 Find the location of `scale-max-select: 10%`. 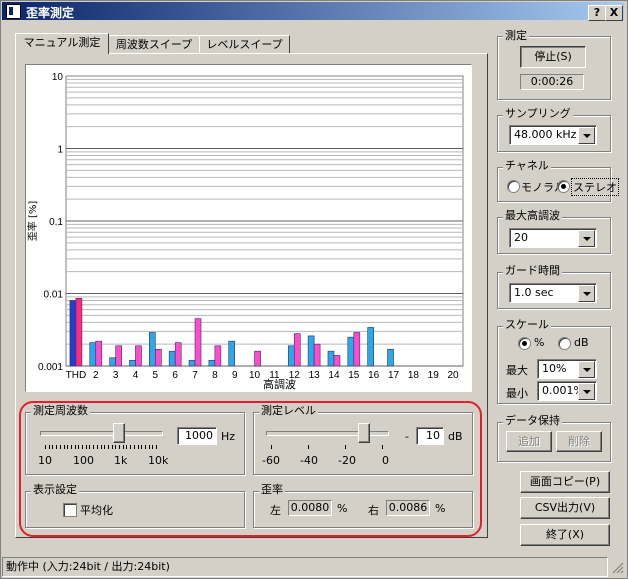

scale-max-select: 10% is located at coordinates (567, 369).